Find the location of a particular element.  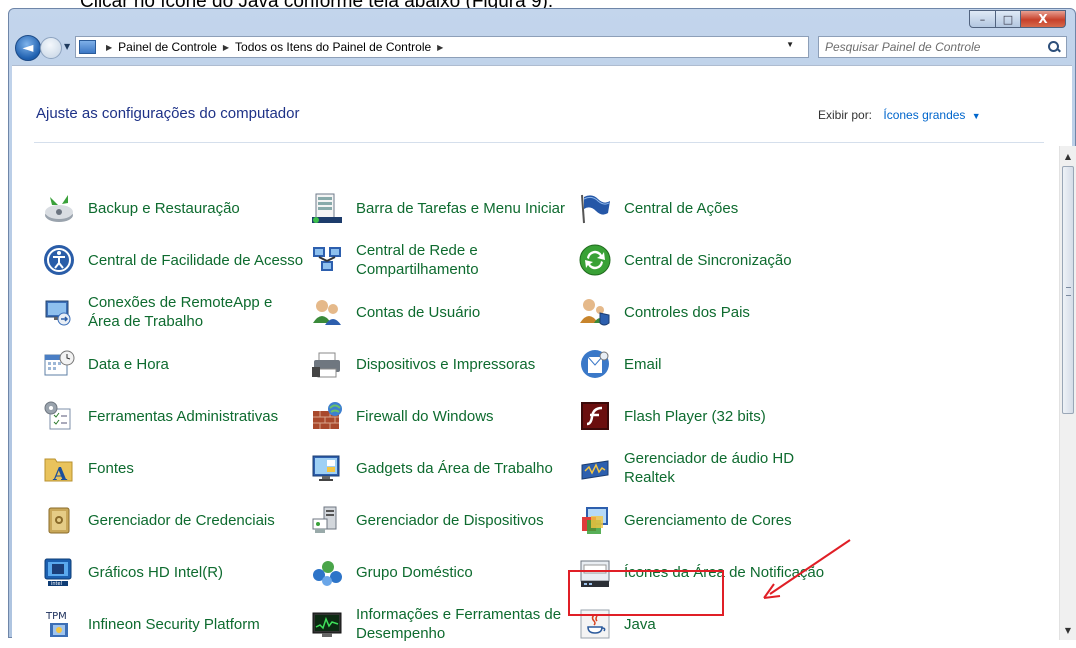

close-button: X is located at coordinates (1043, 19).